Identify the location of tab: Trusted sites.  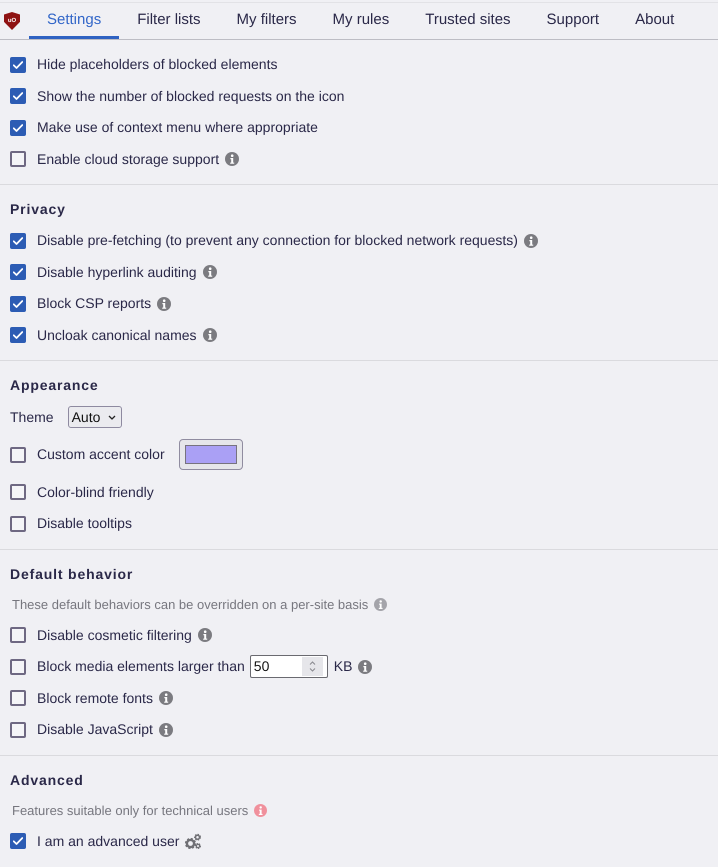
(468, 21).